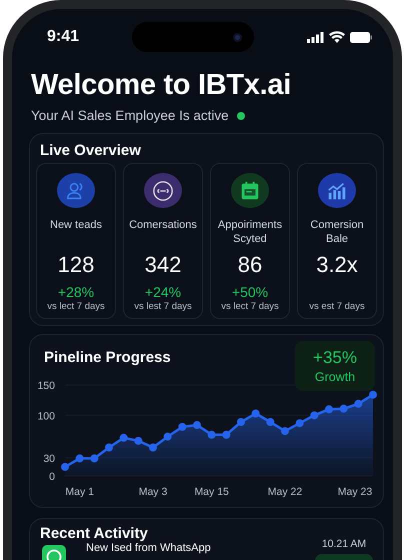  I want to click on stat-value: 3.2x, so click(337, 265).